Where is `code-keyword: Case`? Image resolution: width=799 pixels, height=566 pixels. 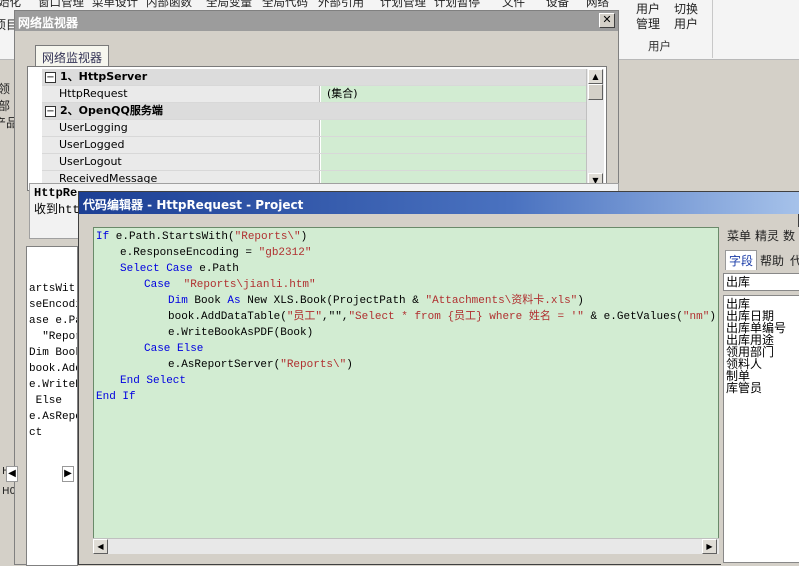 code-keyword: Case is located at coordinates (157, 285).